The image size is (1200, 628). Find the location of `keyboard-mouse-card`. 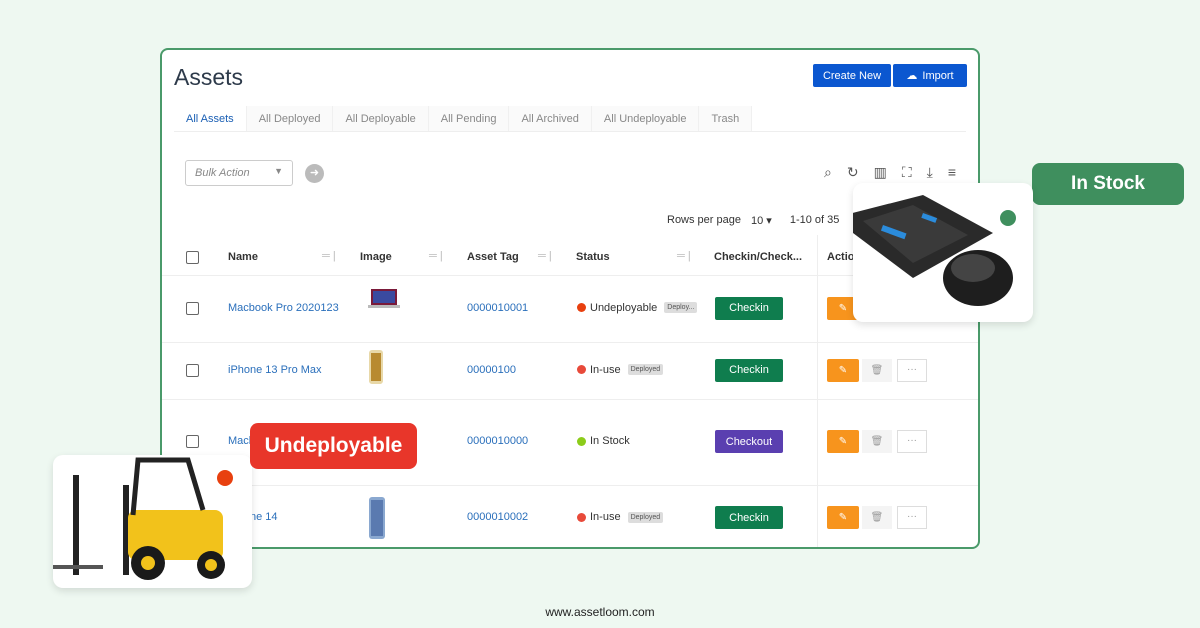

keyboard-mouse-card is located at coordinates (933, 252).